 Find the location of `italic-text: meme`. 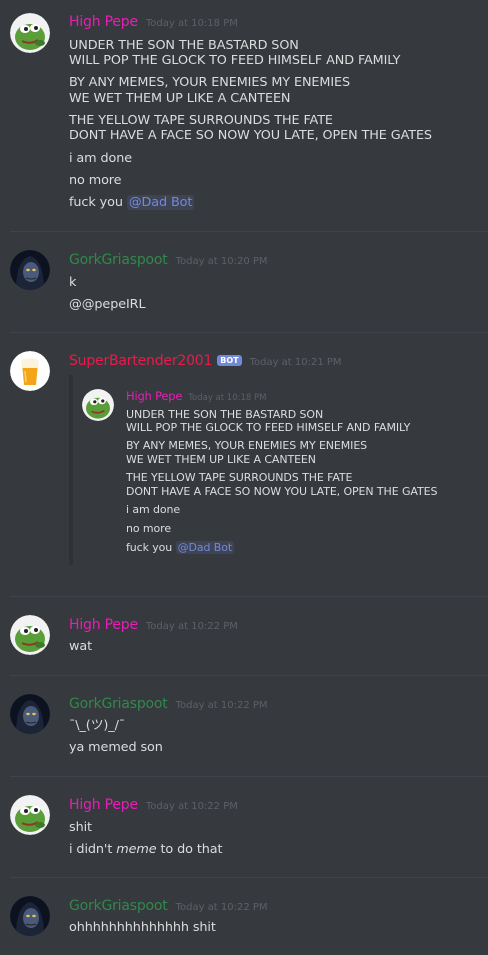

italic-text: meme is located at coordinates (136, 849).